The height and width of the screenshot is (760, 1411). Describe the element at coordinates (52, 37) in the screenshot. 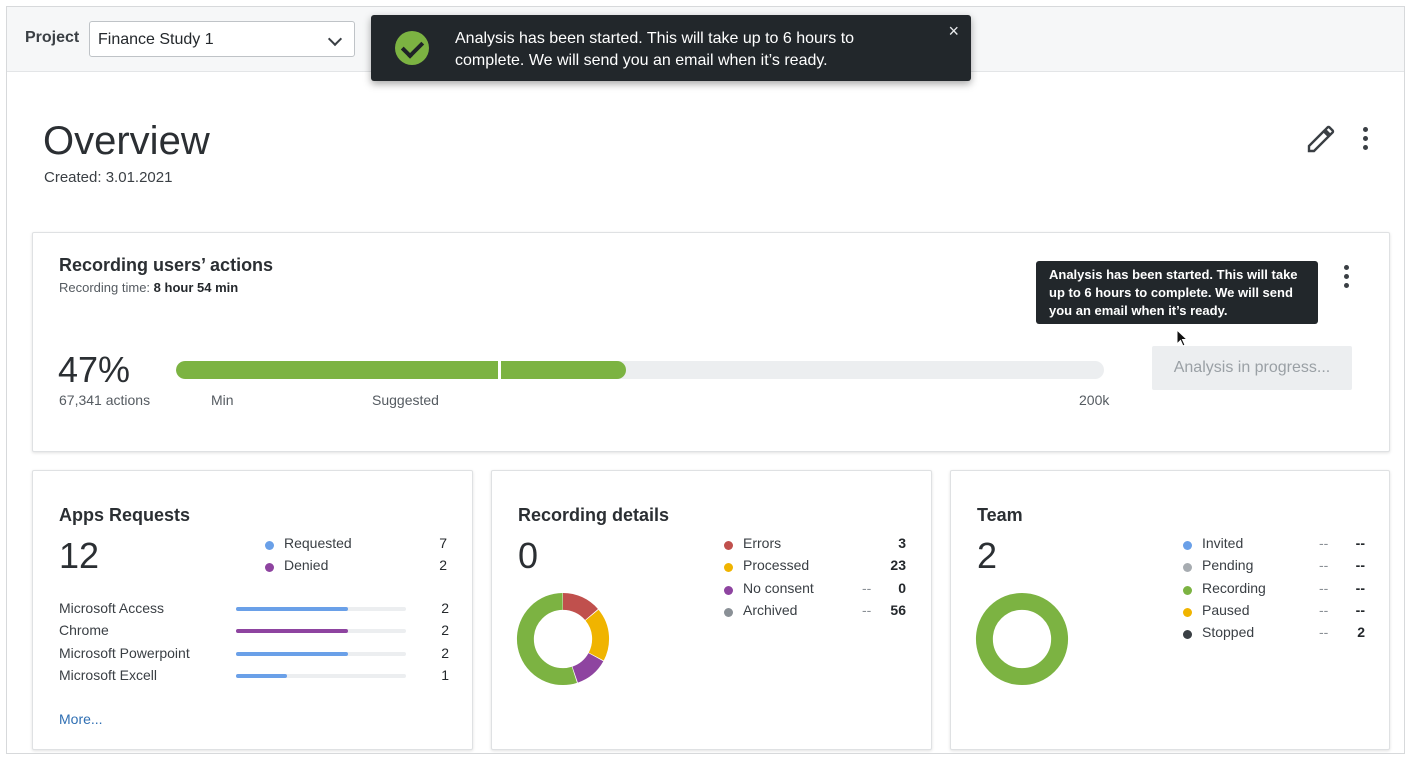

I see `project-label: Project` at that location.